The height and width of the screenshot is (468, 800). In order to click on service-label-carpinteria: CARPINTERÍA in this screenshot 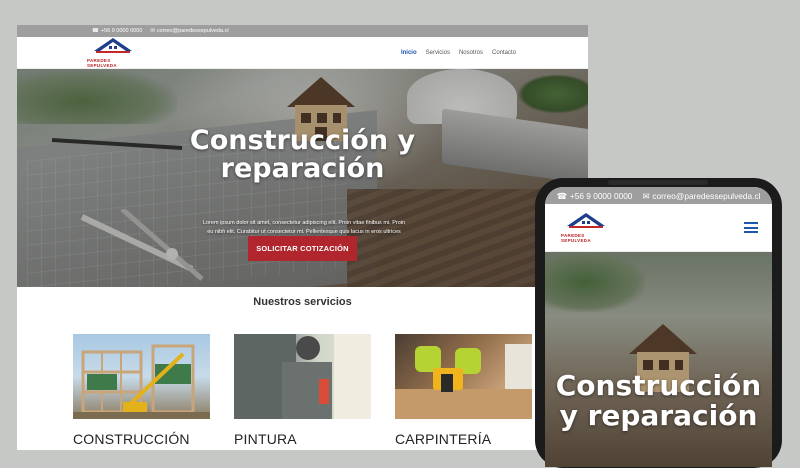, I will do `click(443, 439)`.